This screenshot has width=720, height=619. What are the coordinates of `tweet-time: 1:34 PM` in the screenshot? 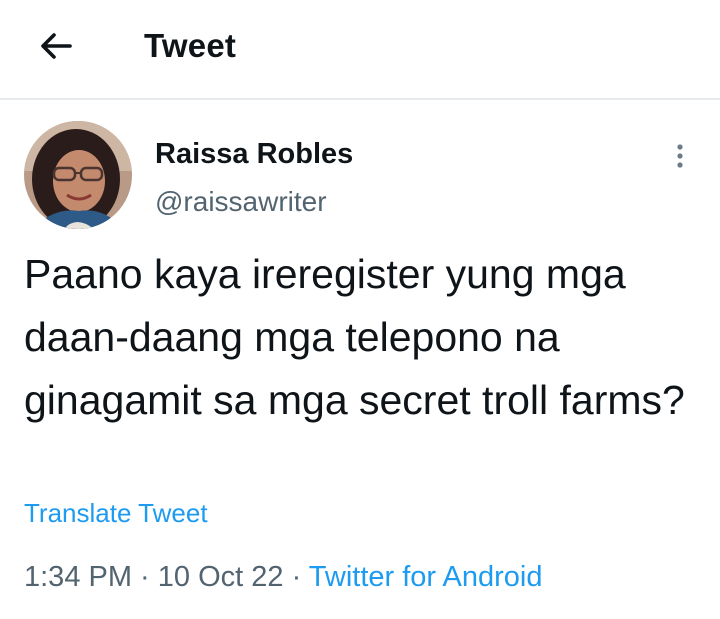 It's located at (78, 577).